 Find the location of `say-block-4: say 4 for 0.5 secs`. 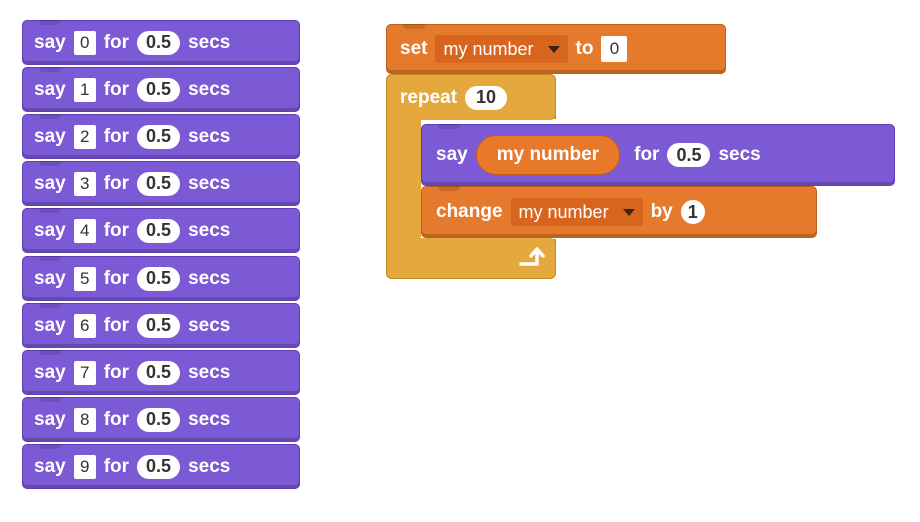

say-block-4: say 4 for 0.5 secs is located at coordinates (161, 230).